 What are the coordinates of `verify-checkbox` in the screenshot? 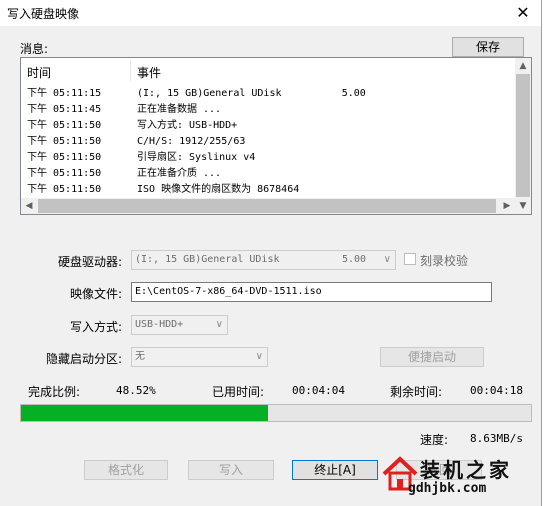 It's located at (410, 259).